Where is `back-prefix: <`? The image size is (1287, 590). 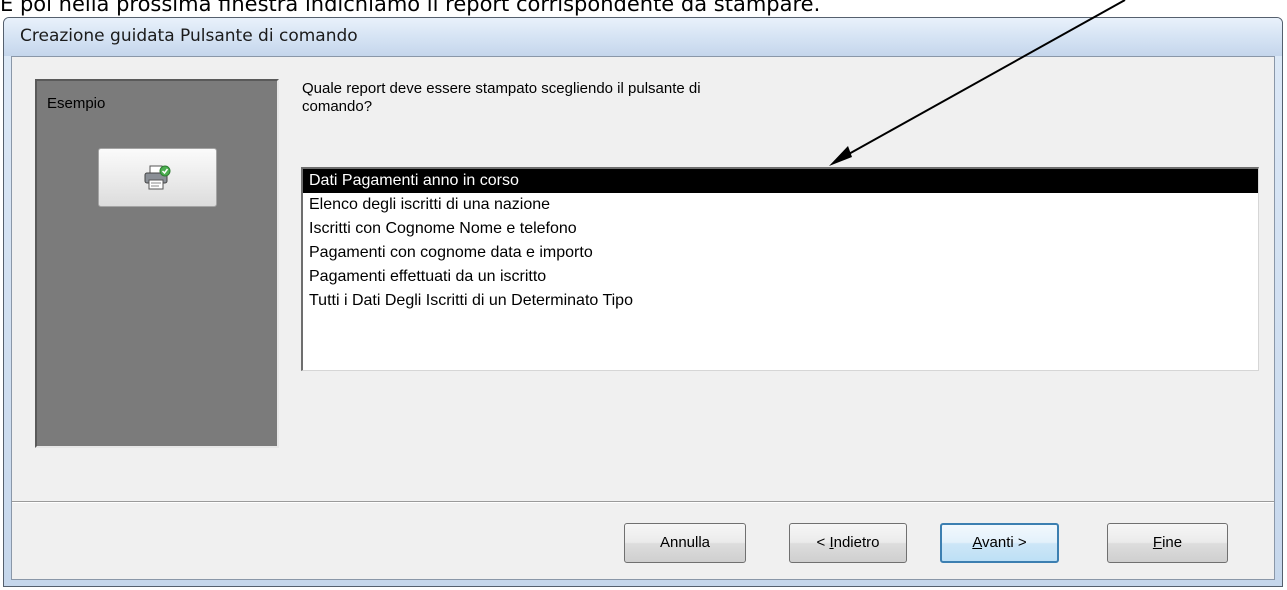 back-prefix: < is located at coordinates (823, 542).